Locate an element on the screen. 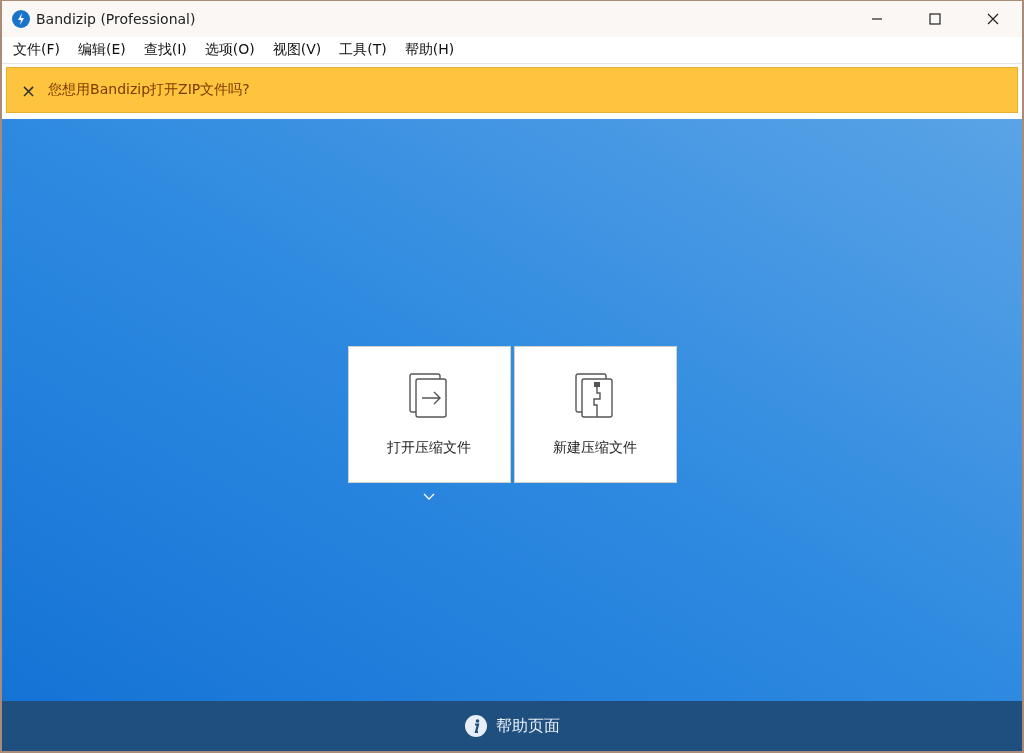 This screenshot has width=1024, height=753. menu-item: 查找(I) is located at coordinates (165, 50).